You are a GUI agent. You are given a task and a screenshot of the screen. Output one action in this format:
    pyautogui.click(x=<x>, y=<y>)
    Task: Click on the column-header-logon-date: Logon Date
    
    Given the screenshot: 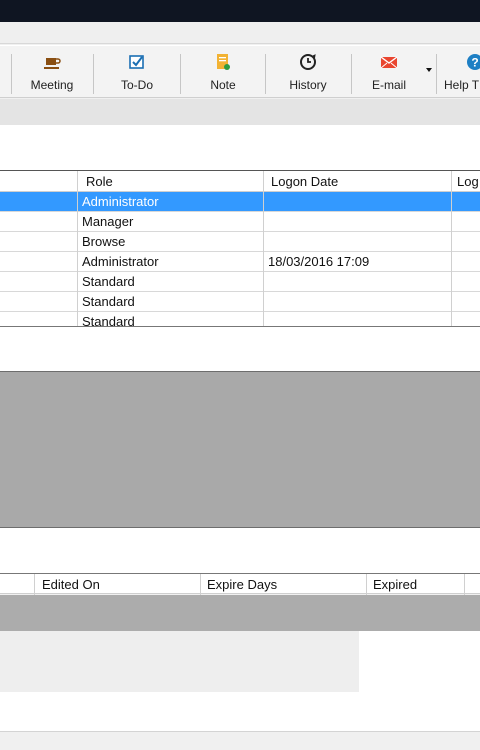 What is the action you would take?
    pyautogui.click(x=304, y=181)
    